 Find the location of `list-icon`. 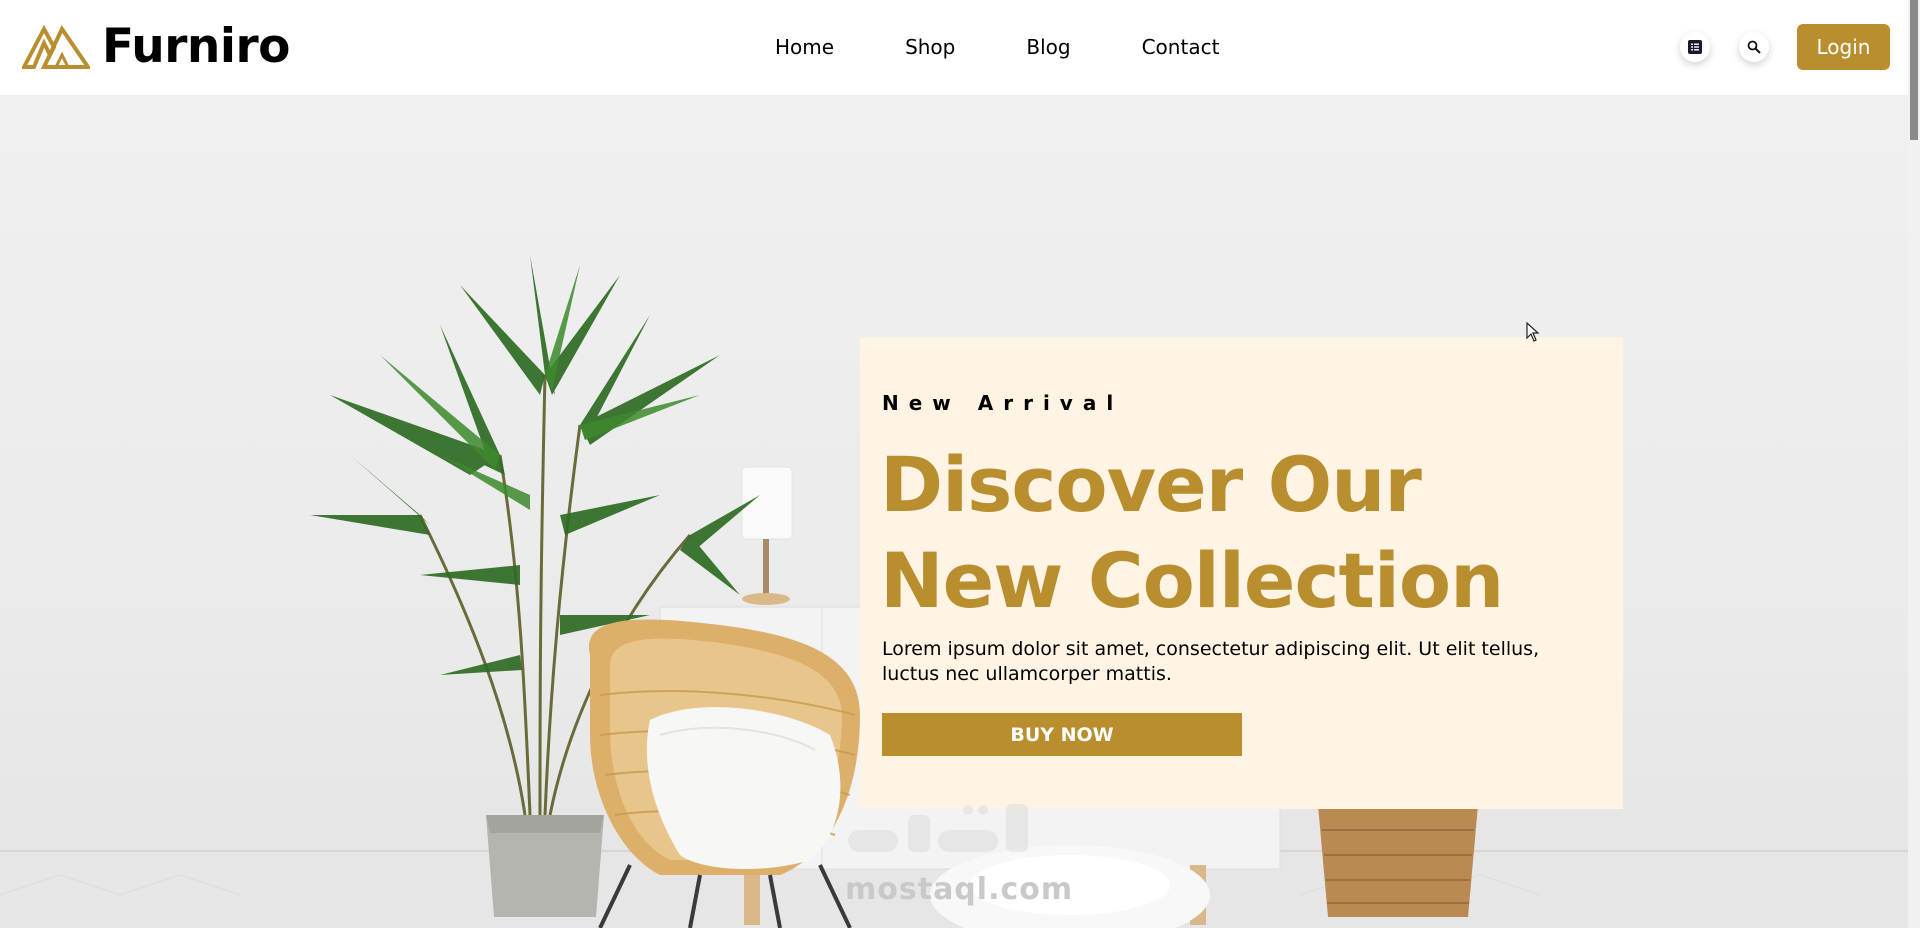

list-icon is located at coordinates (1695, 47).